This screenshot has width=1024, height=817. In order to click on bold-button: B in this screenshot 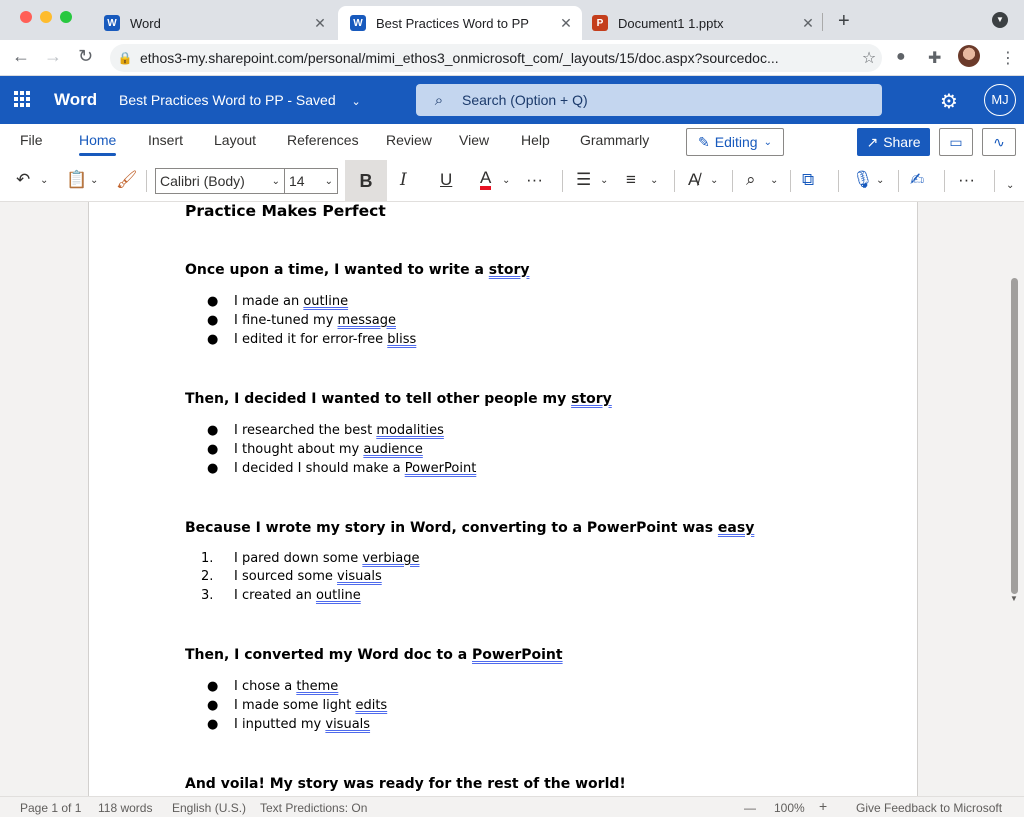, I will do `click(366, 181)`.